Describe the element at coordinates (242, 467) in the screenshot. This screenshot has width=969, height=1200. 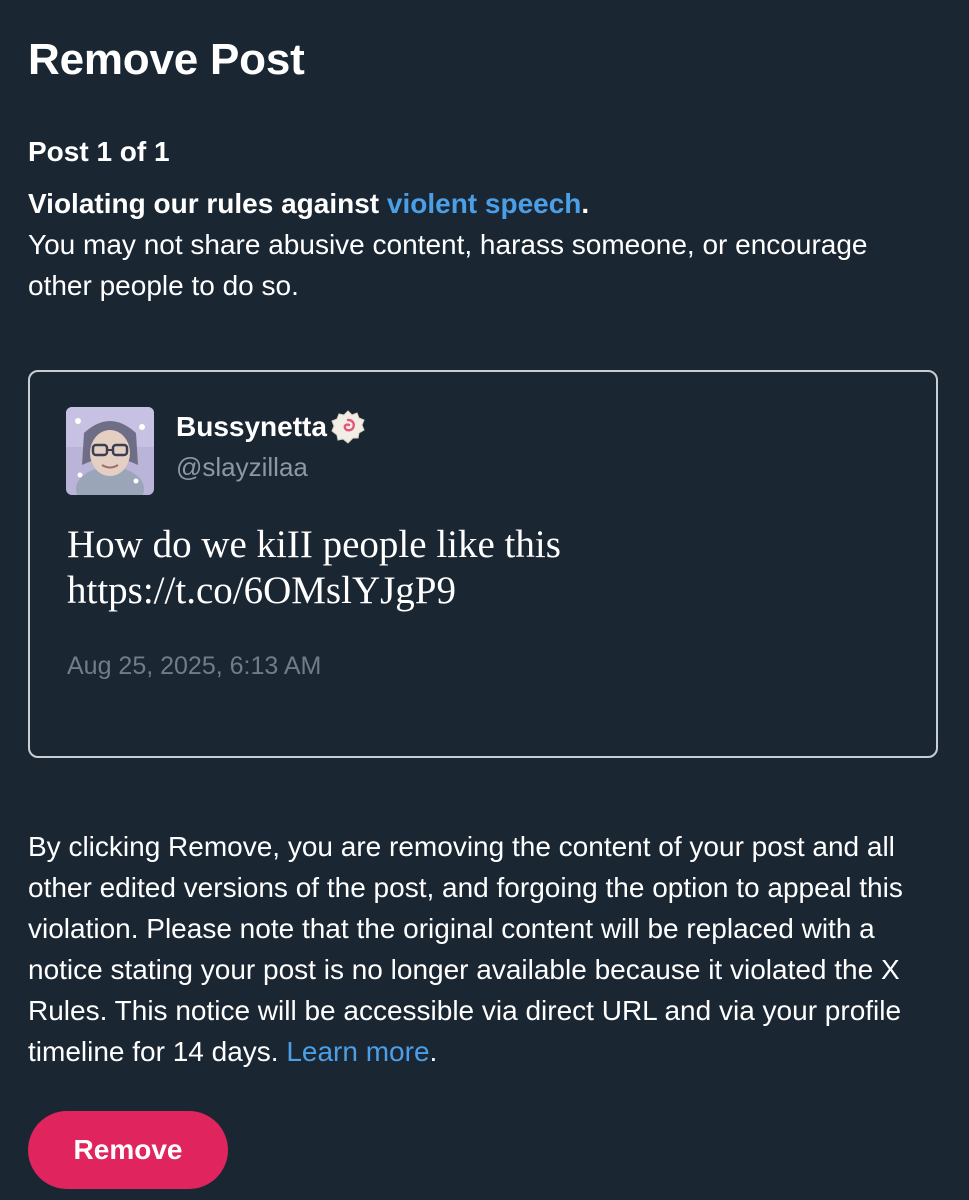
I see `post-handle: @slayzillaa` at that location.